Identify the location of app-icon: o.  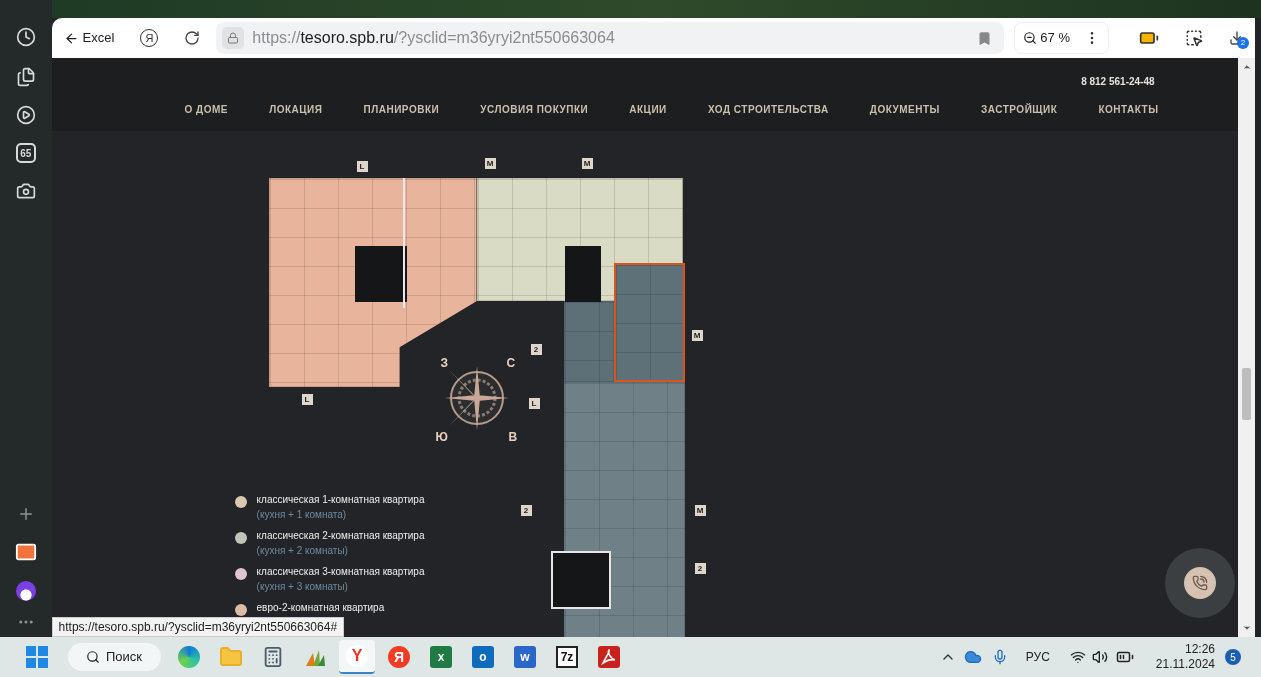
(483, 657).